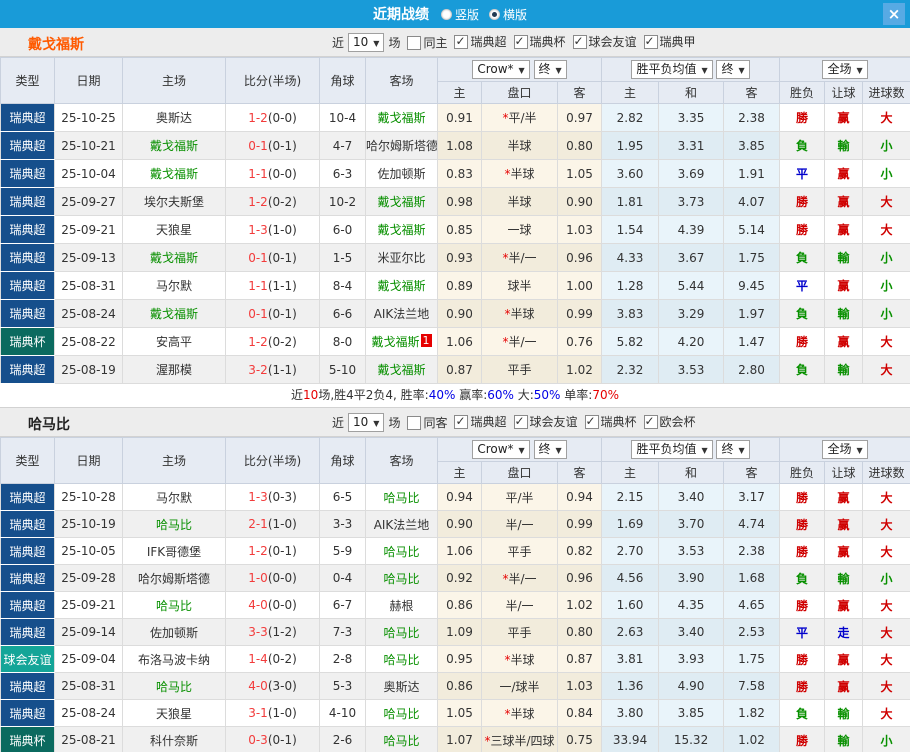 Image resolution: width=910 pixels, height=752 pixels. What do you see at coordinates (844, 524) in the screenshot?
I see `handicap-outcome-cell: 赢` at bounding box center [844, 524].